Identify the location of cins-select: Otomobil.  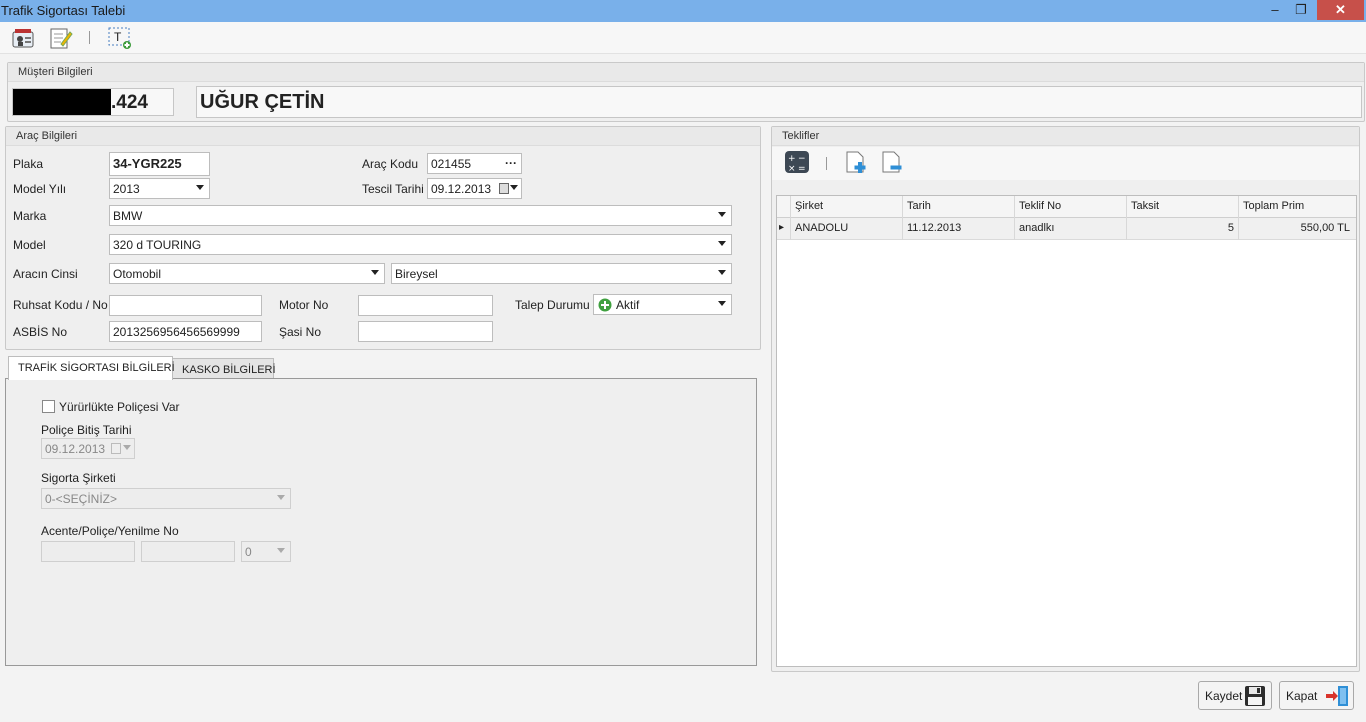
(247, 273).